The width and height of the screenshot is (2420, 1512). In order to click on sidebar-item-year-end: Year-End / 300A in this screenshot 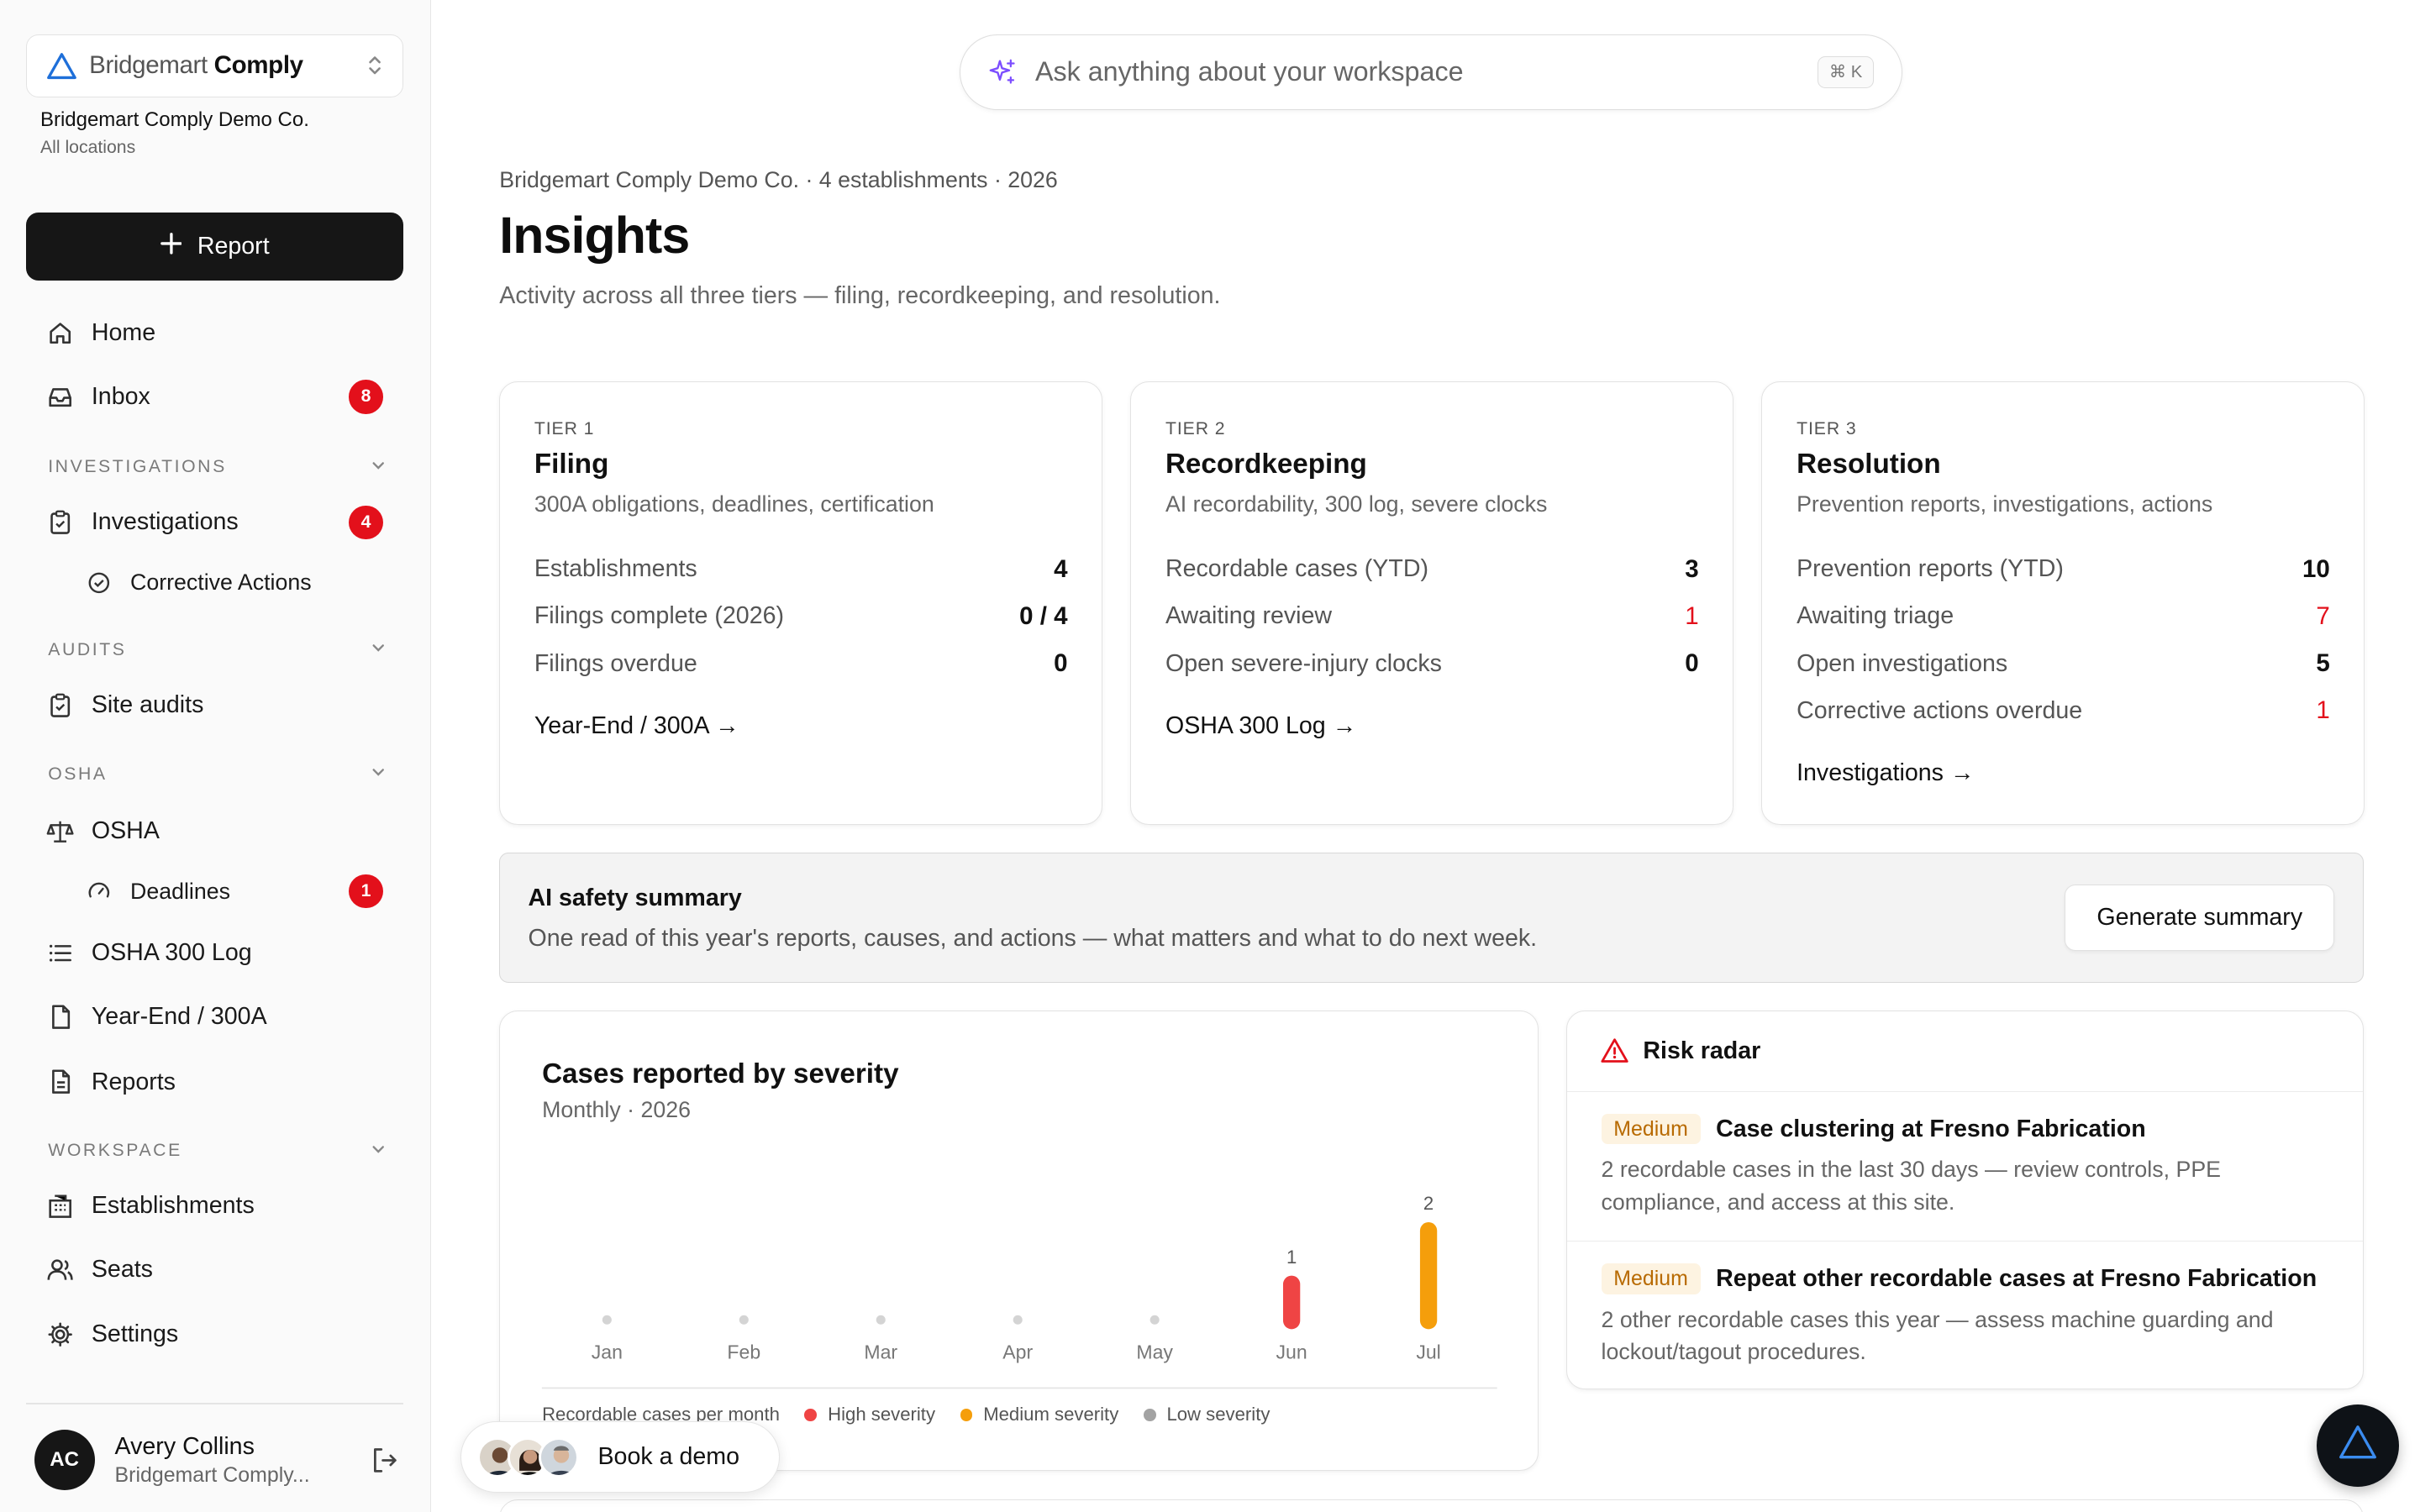, I will do `click(214, 1016)`.